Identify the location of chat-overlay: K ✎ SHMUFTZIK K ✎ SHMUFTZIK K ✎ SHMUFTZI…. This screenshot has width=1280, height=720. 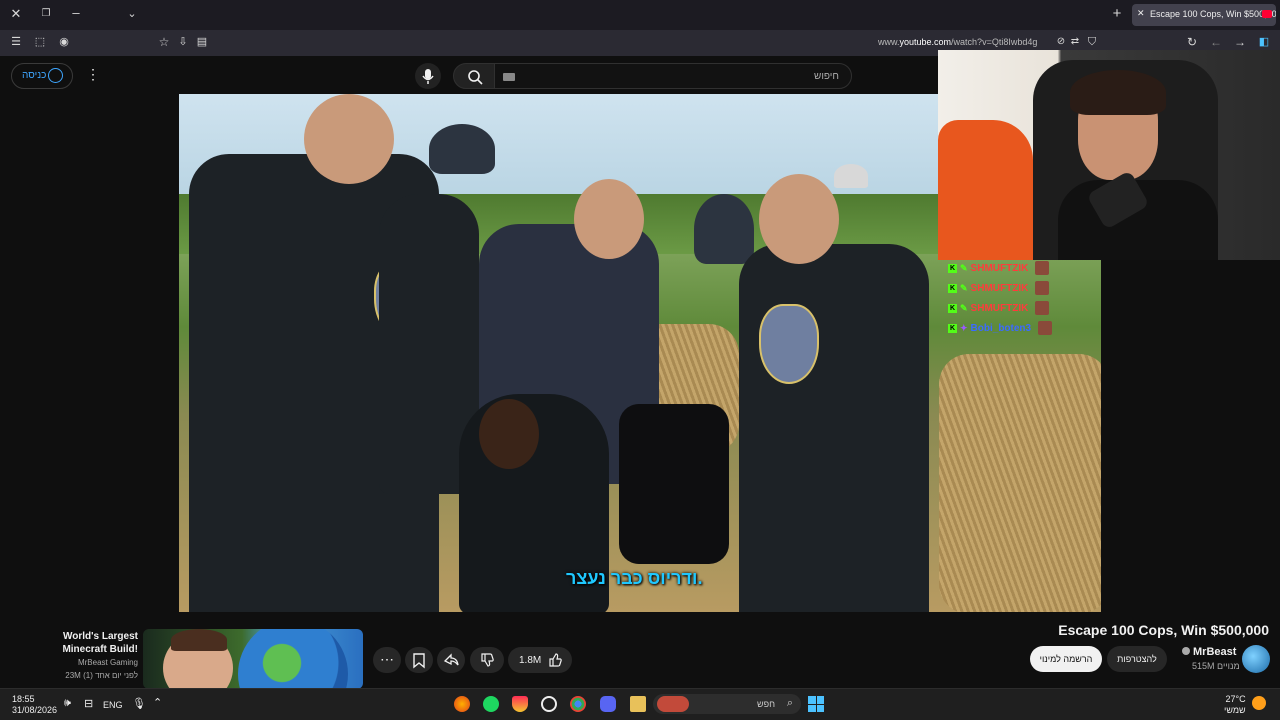
(1024, 298).